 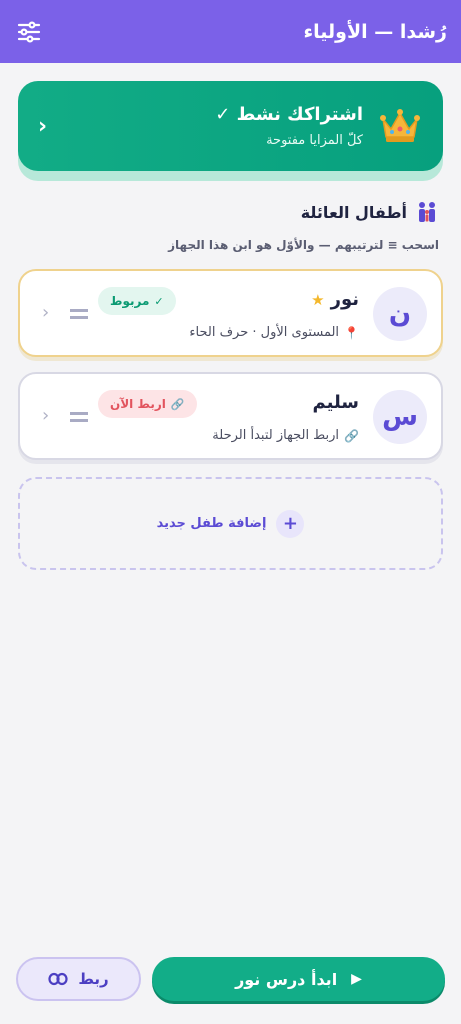 What do you see at coordinates (289, 114) in the screenshot?
I see `subscription-title: اشتراكك نشط ✓` at bounding box center [289, 114].